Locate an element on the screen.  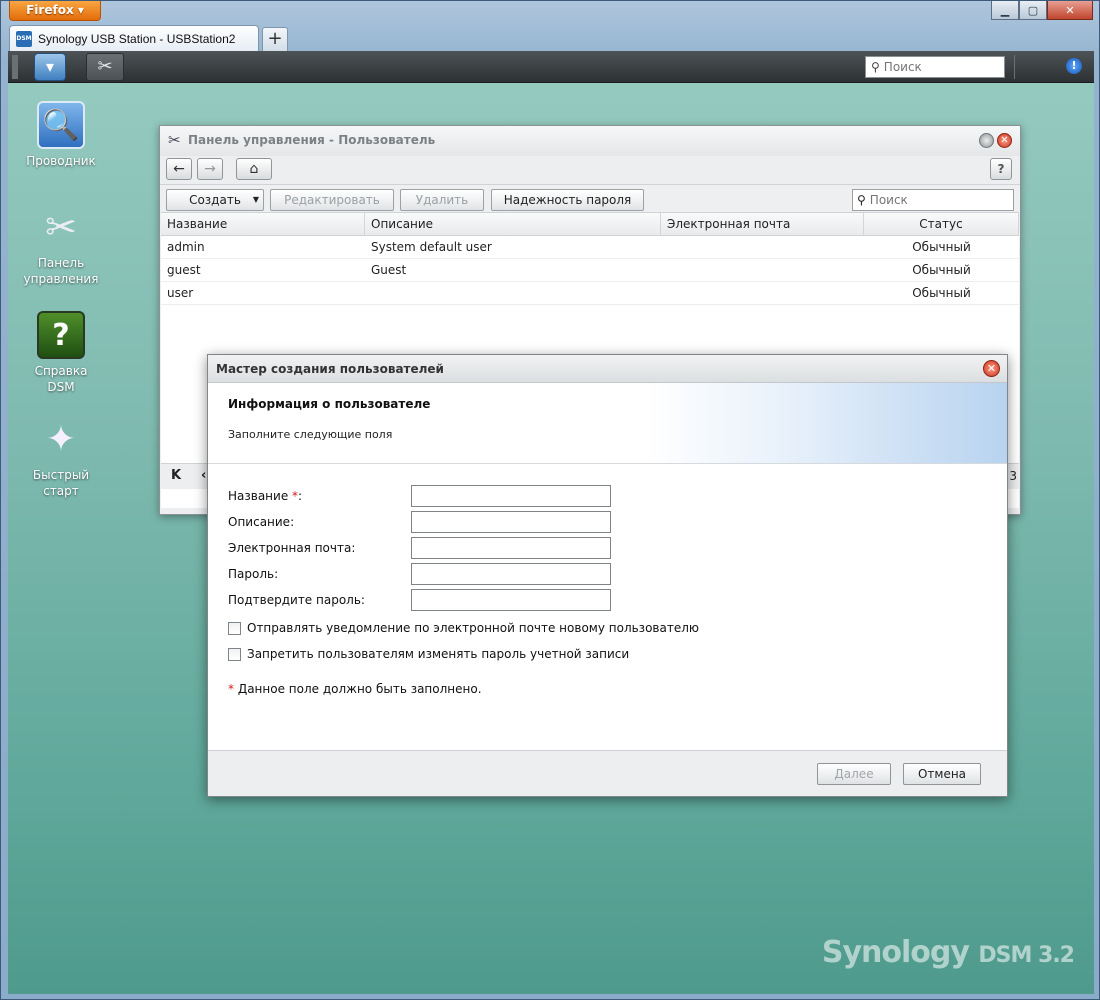
arrow-right-icon: → is located at coordinates (210, 169).